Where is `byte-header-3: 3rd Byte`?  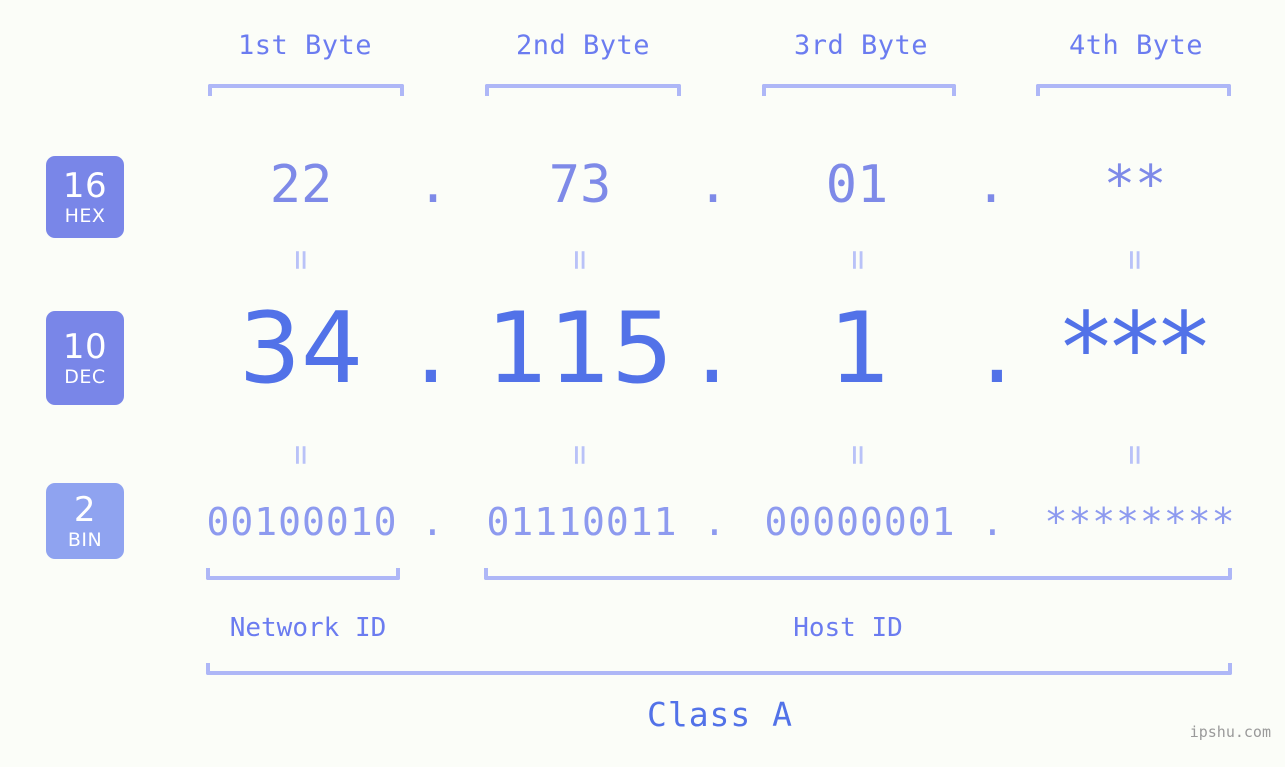
byte-header-3: 3rd Byte is located at coordinates (861, 45).